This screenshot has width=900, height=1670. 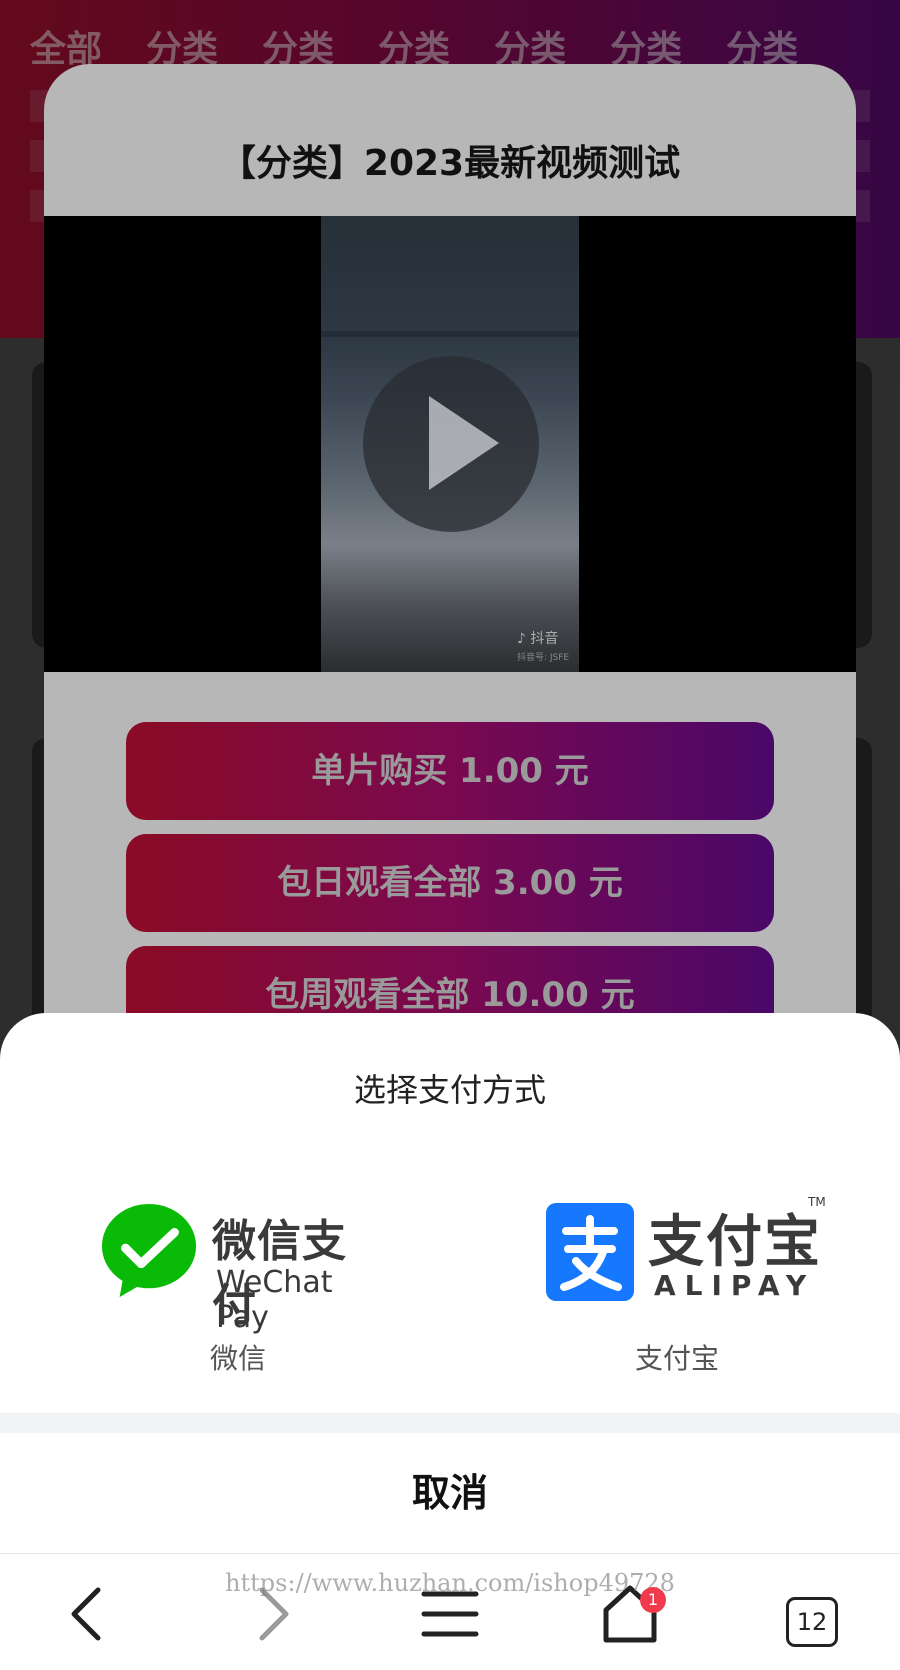 I want to click on video-thumbnail: ♪ 抖音 抖音号: JSFE, so click(x=450, y=444).